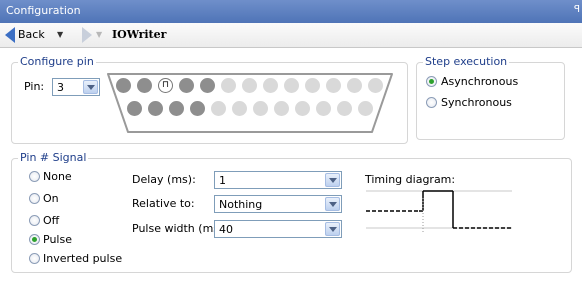 Image resolution: width=582 pixels, height=282 pixels. Describe the element at coordinates (34, 258) in the screenshot. I see `signal-inverted-pulse-radio` at that location.